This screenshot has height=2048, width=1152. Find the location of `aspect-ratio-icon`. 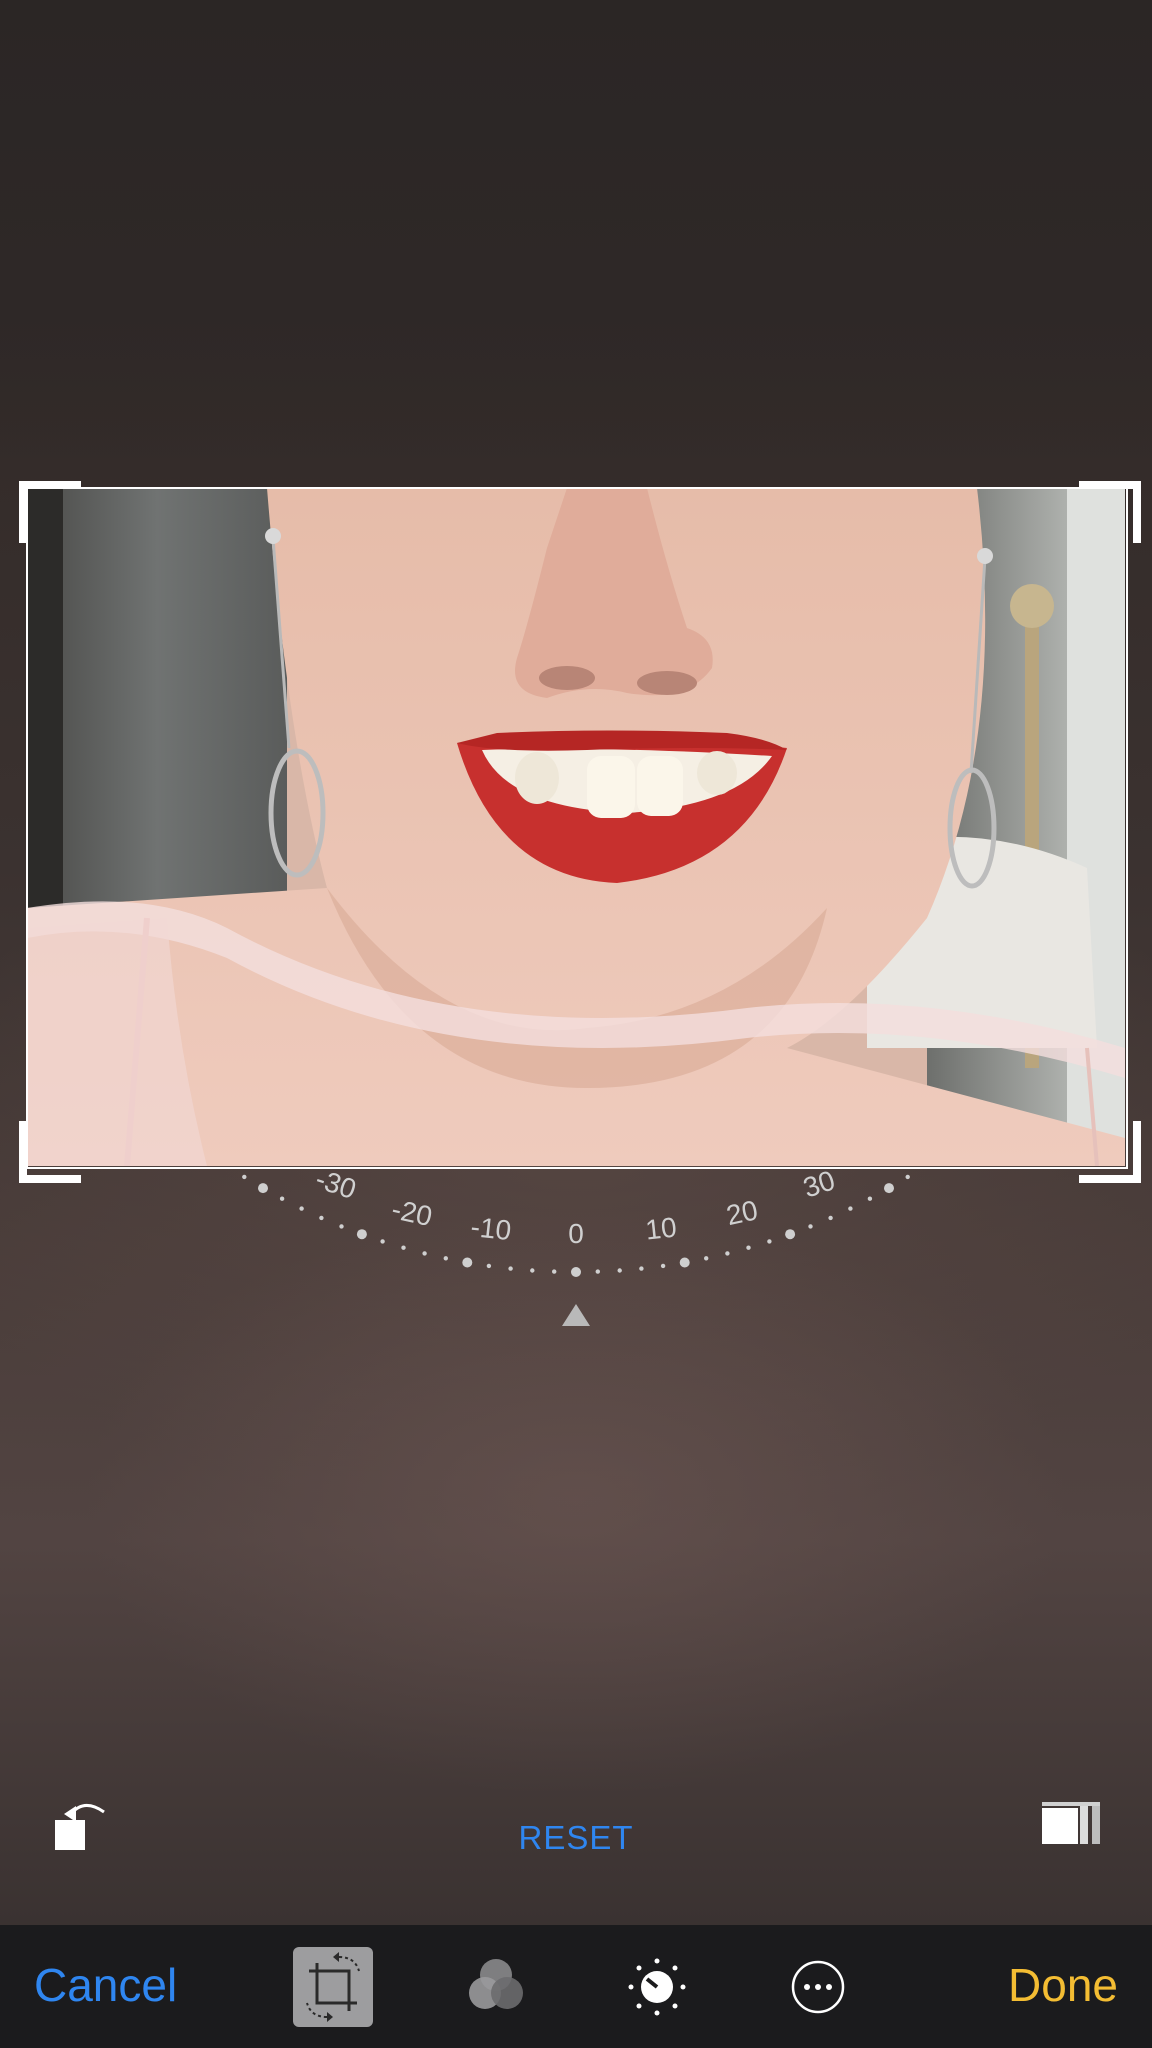

aspect-ratio-icon is located at coordinates (1071, 1823).